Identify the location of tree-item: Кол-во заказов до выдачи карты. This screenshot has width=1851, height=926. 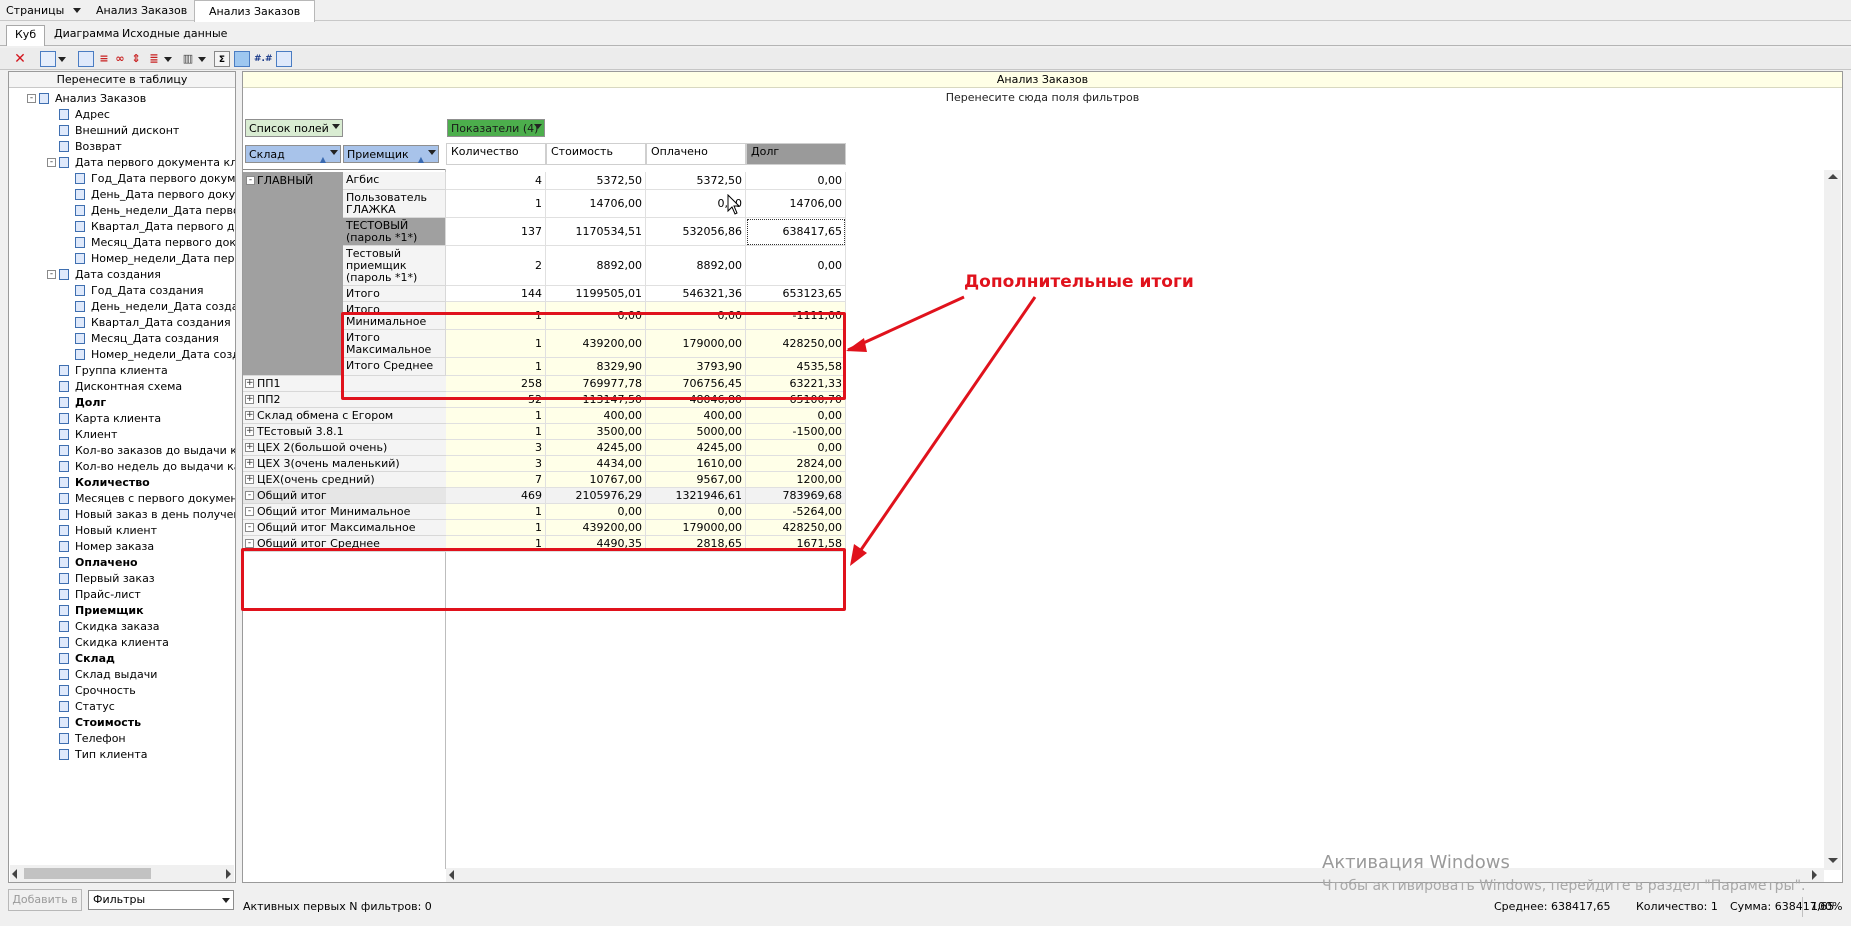
(147, 451).